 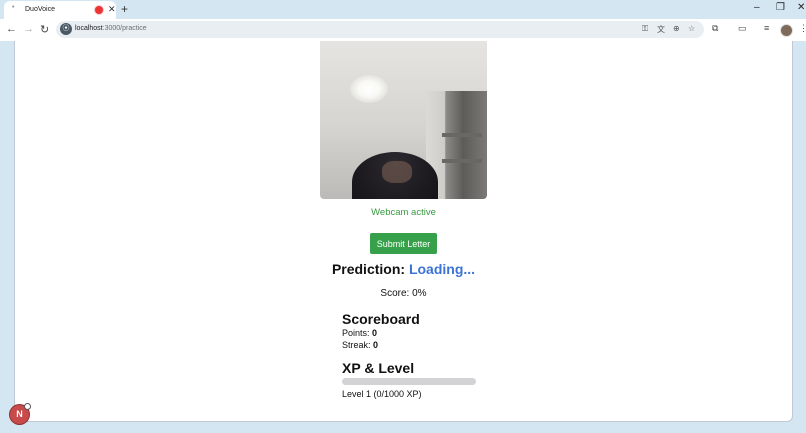 What do you see at coordinates (645, 29) in the screenshot?
I see `password-key-icon: ⚿` at bounding box center [645, 29].